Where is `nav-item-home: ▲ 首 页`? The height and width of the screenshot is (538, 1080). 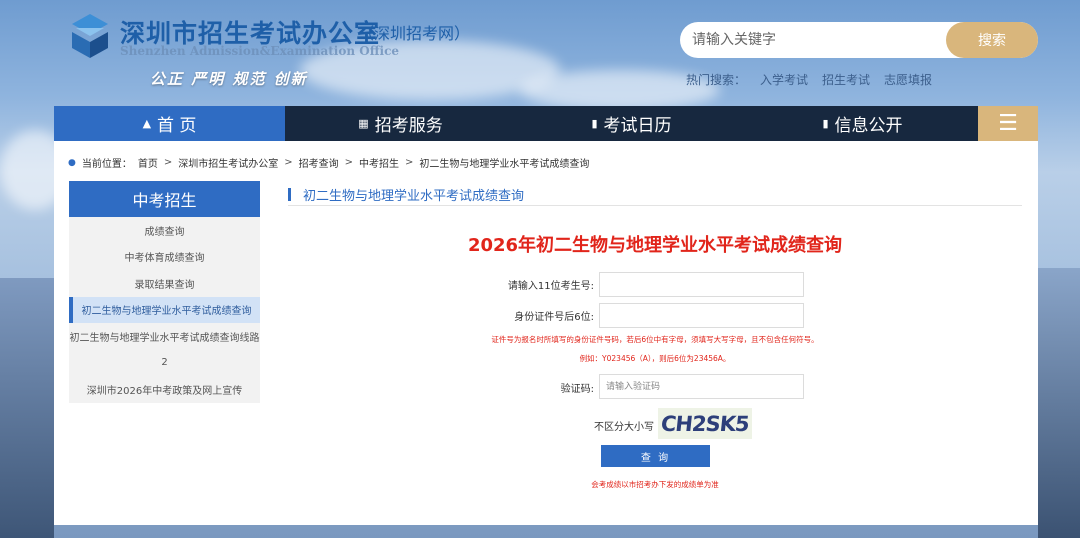
nav-item-home: ▲ 首 页 is located at coordinates (169, 123).